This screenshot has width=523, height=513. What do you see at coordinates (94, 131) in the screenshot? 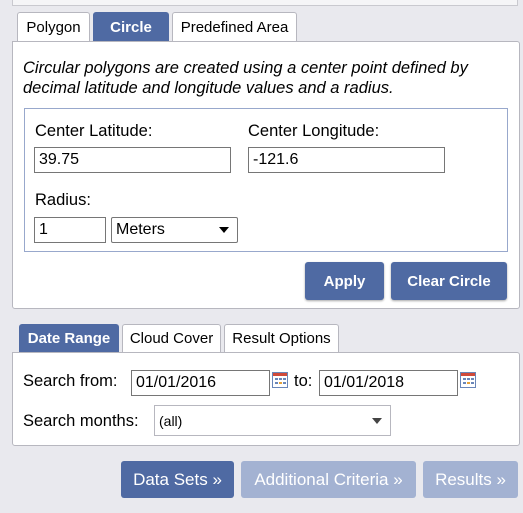
I see `center-latitude-label: Center Latitude:` at bounding box center [94, 131].